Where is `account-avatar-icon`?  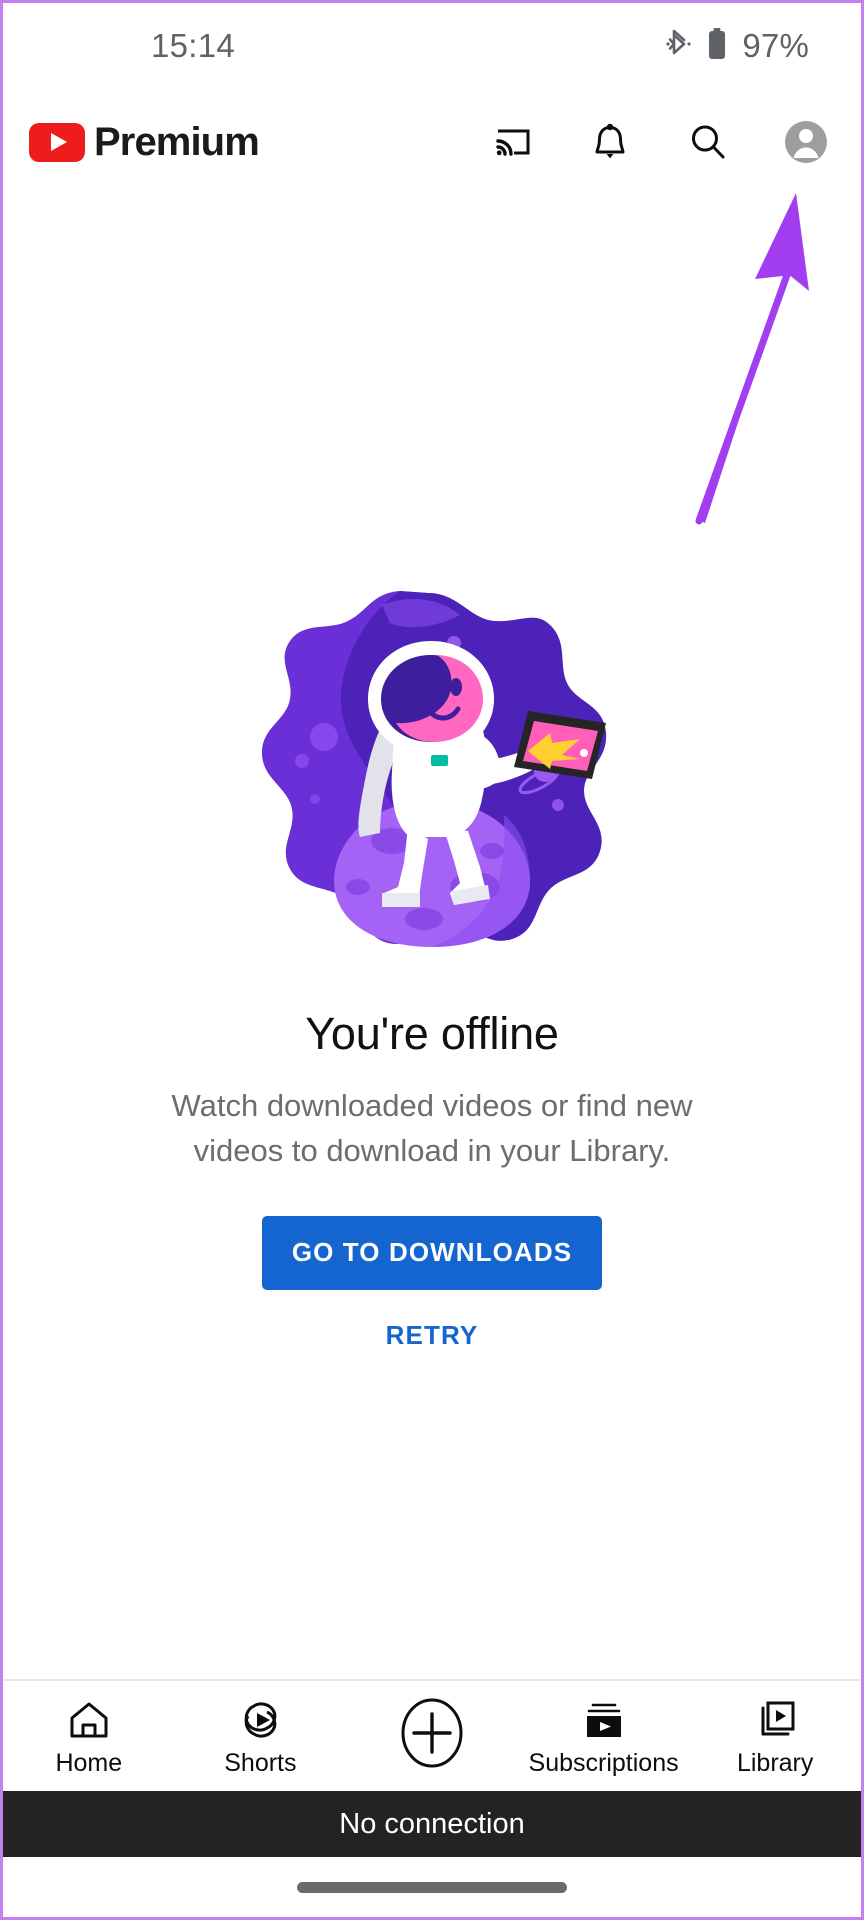
account-avatar-icon is located at coordinates (806, 142).